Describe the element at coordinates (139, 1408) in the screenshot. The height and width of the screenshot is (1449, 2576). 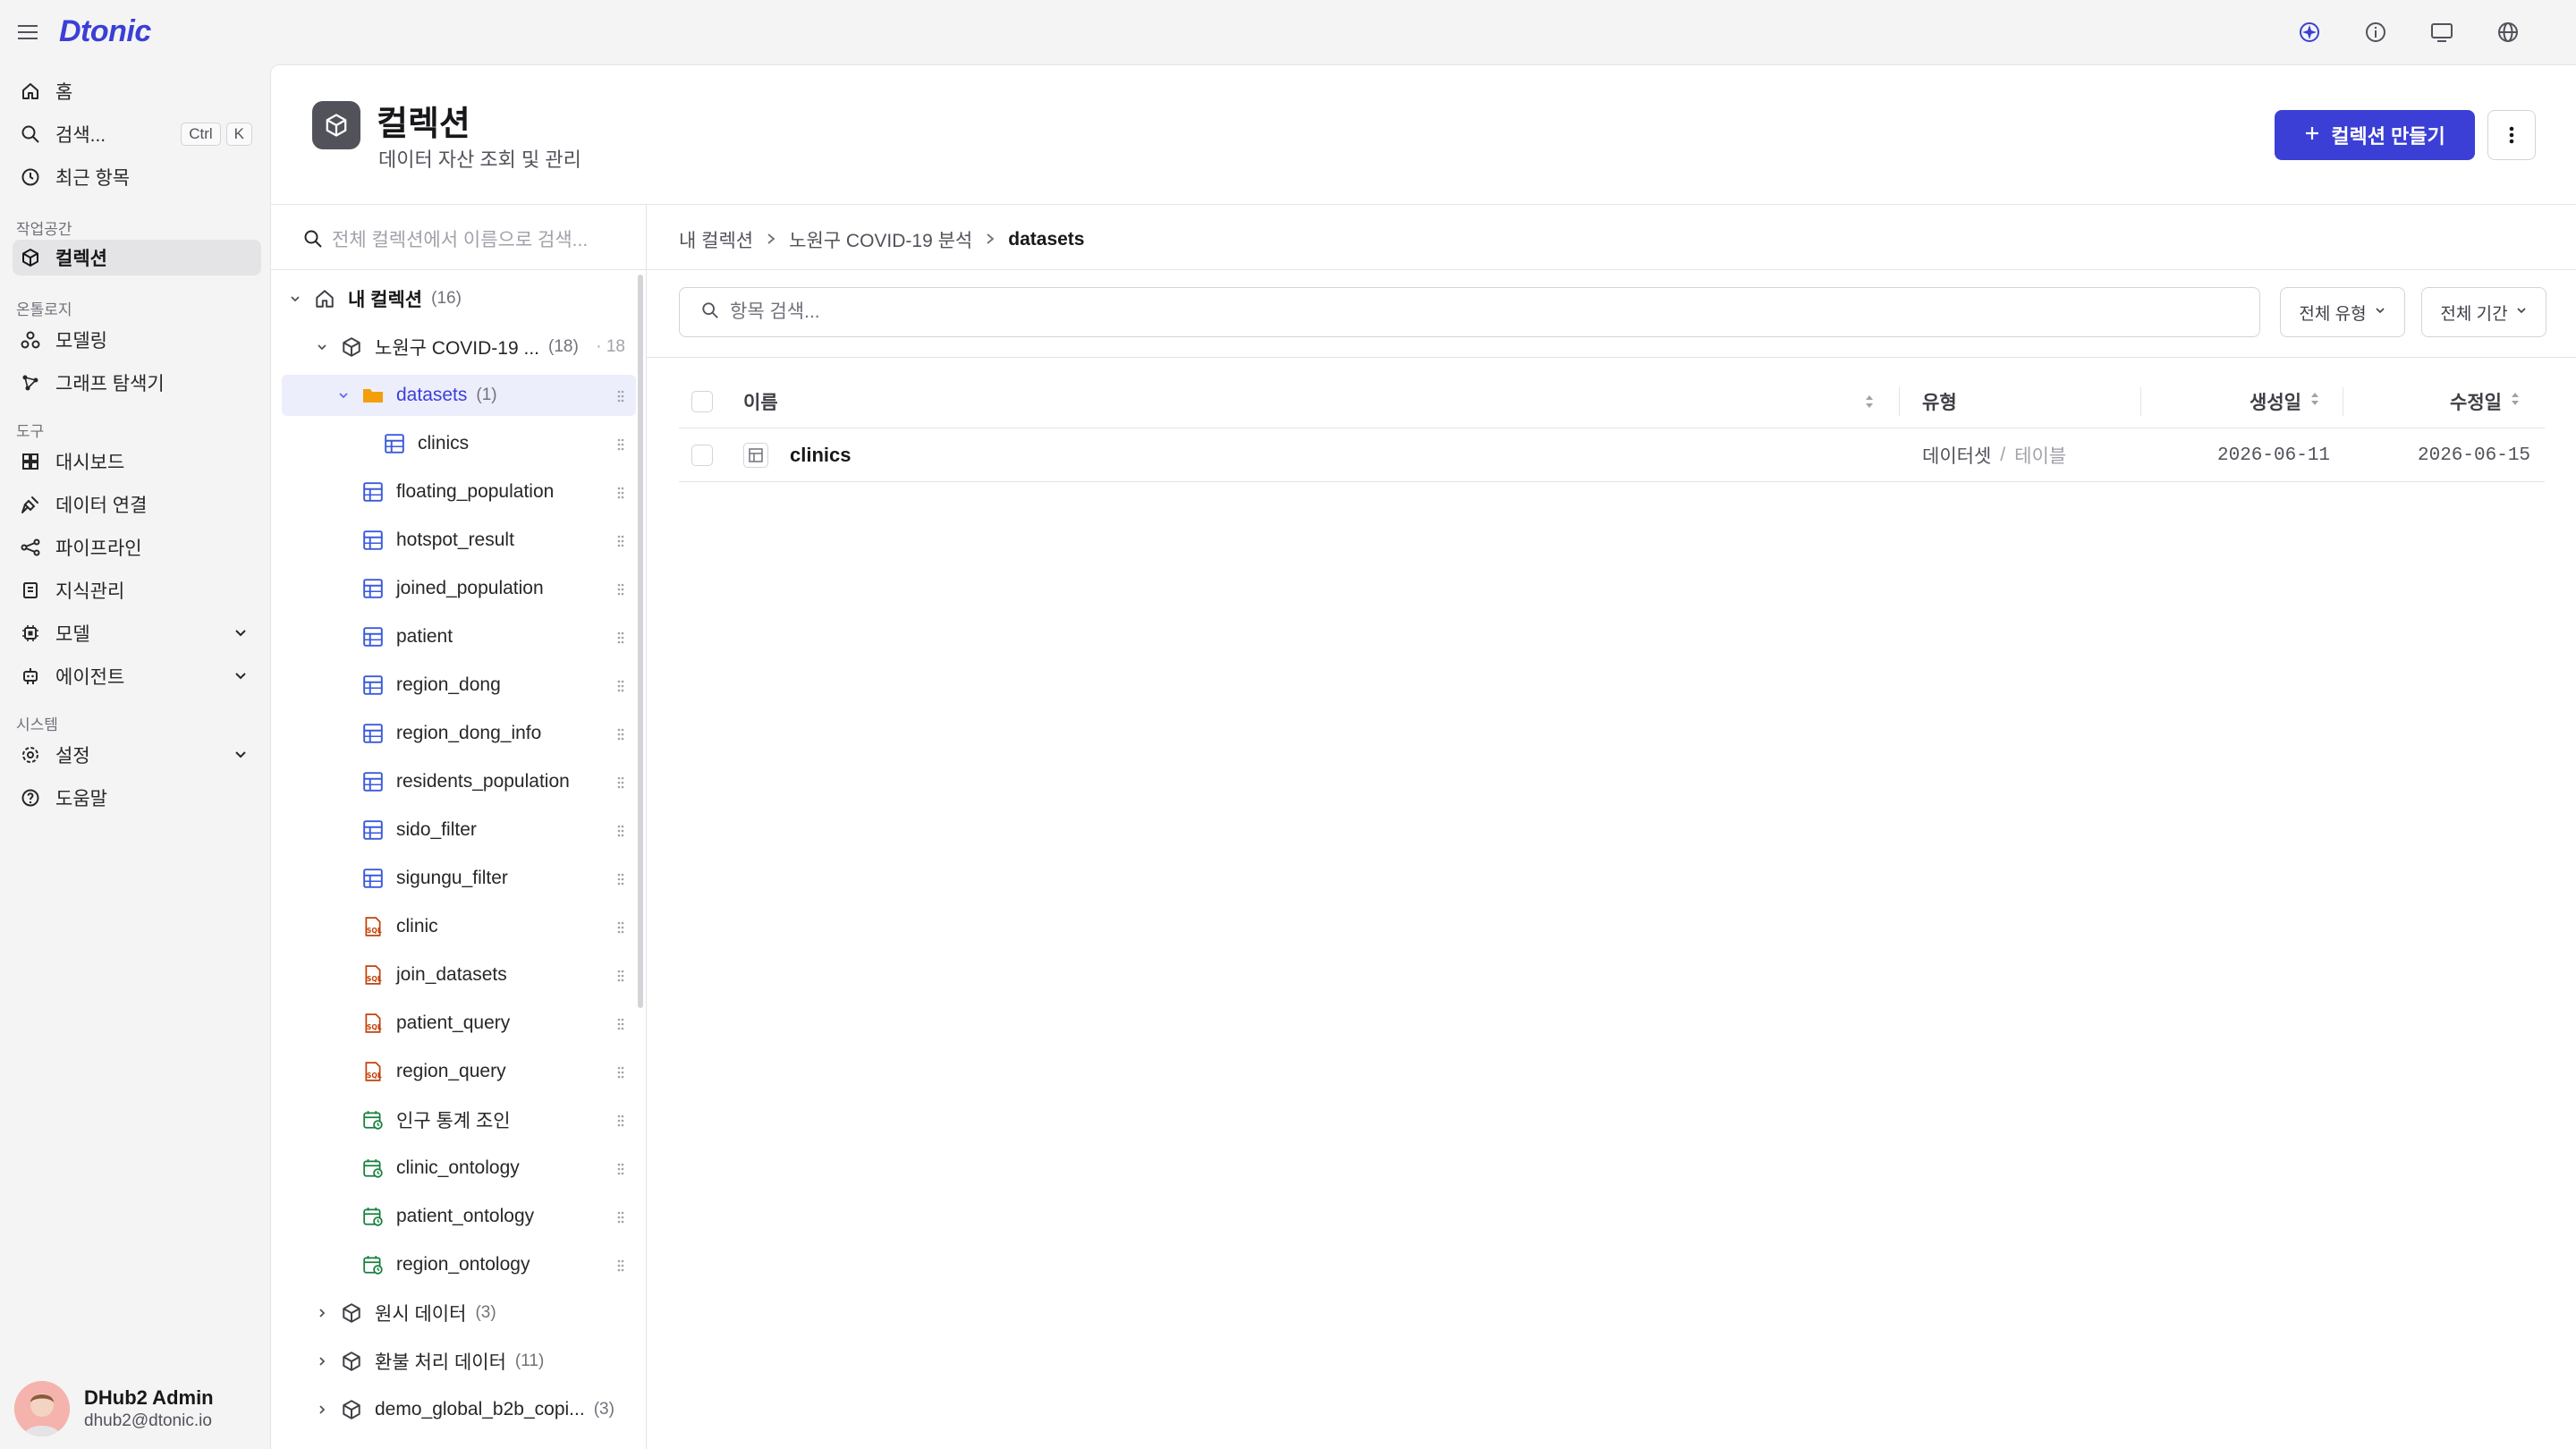
I see `user-profile: DHub2 Admin dhub2@dtonic.io` at that location.